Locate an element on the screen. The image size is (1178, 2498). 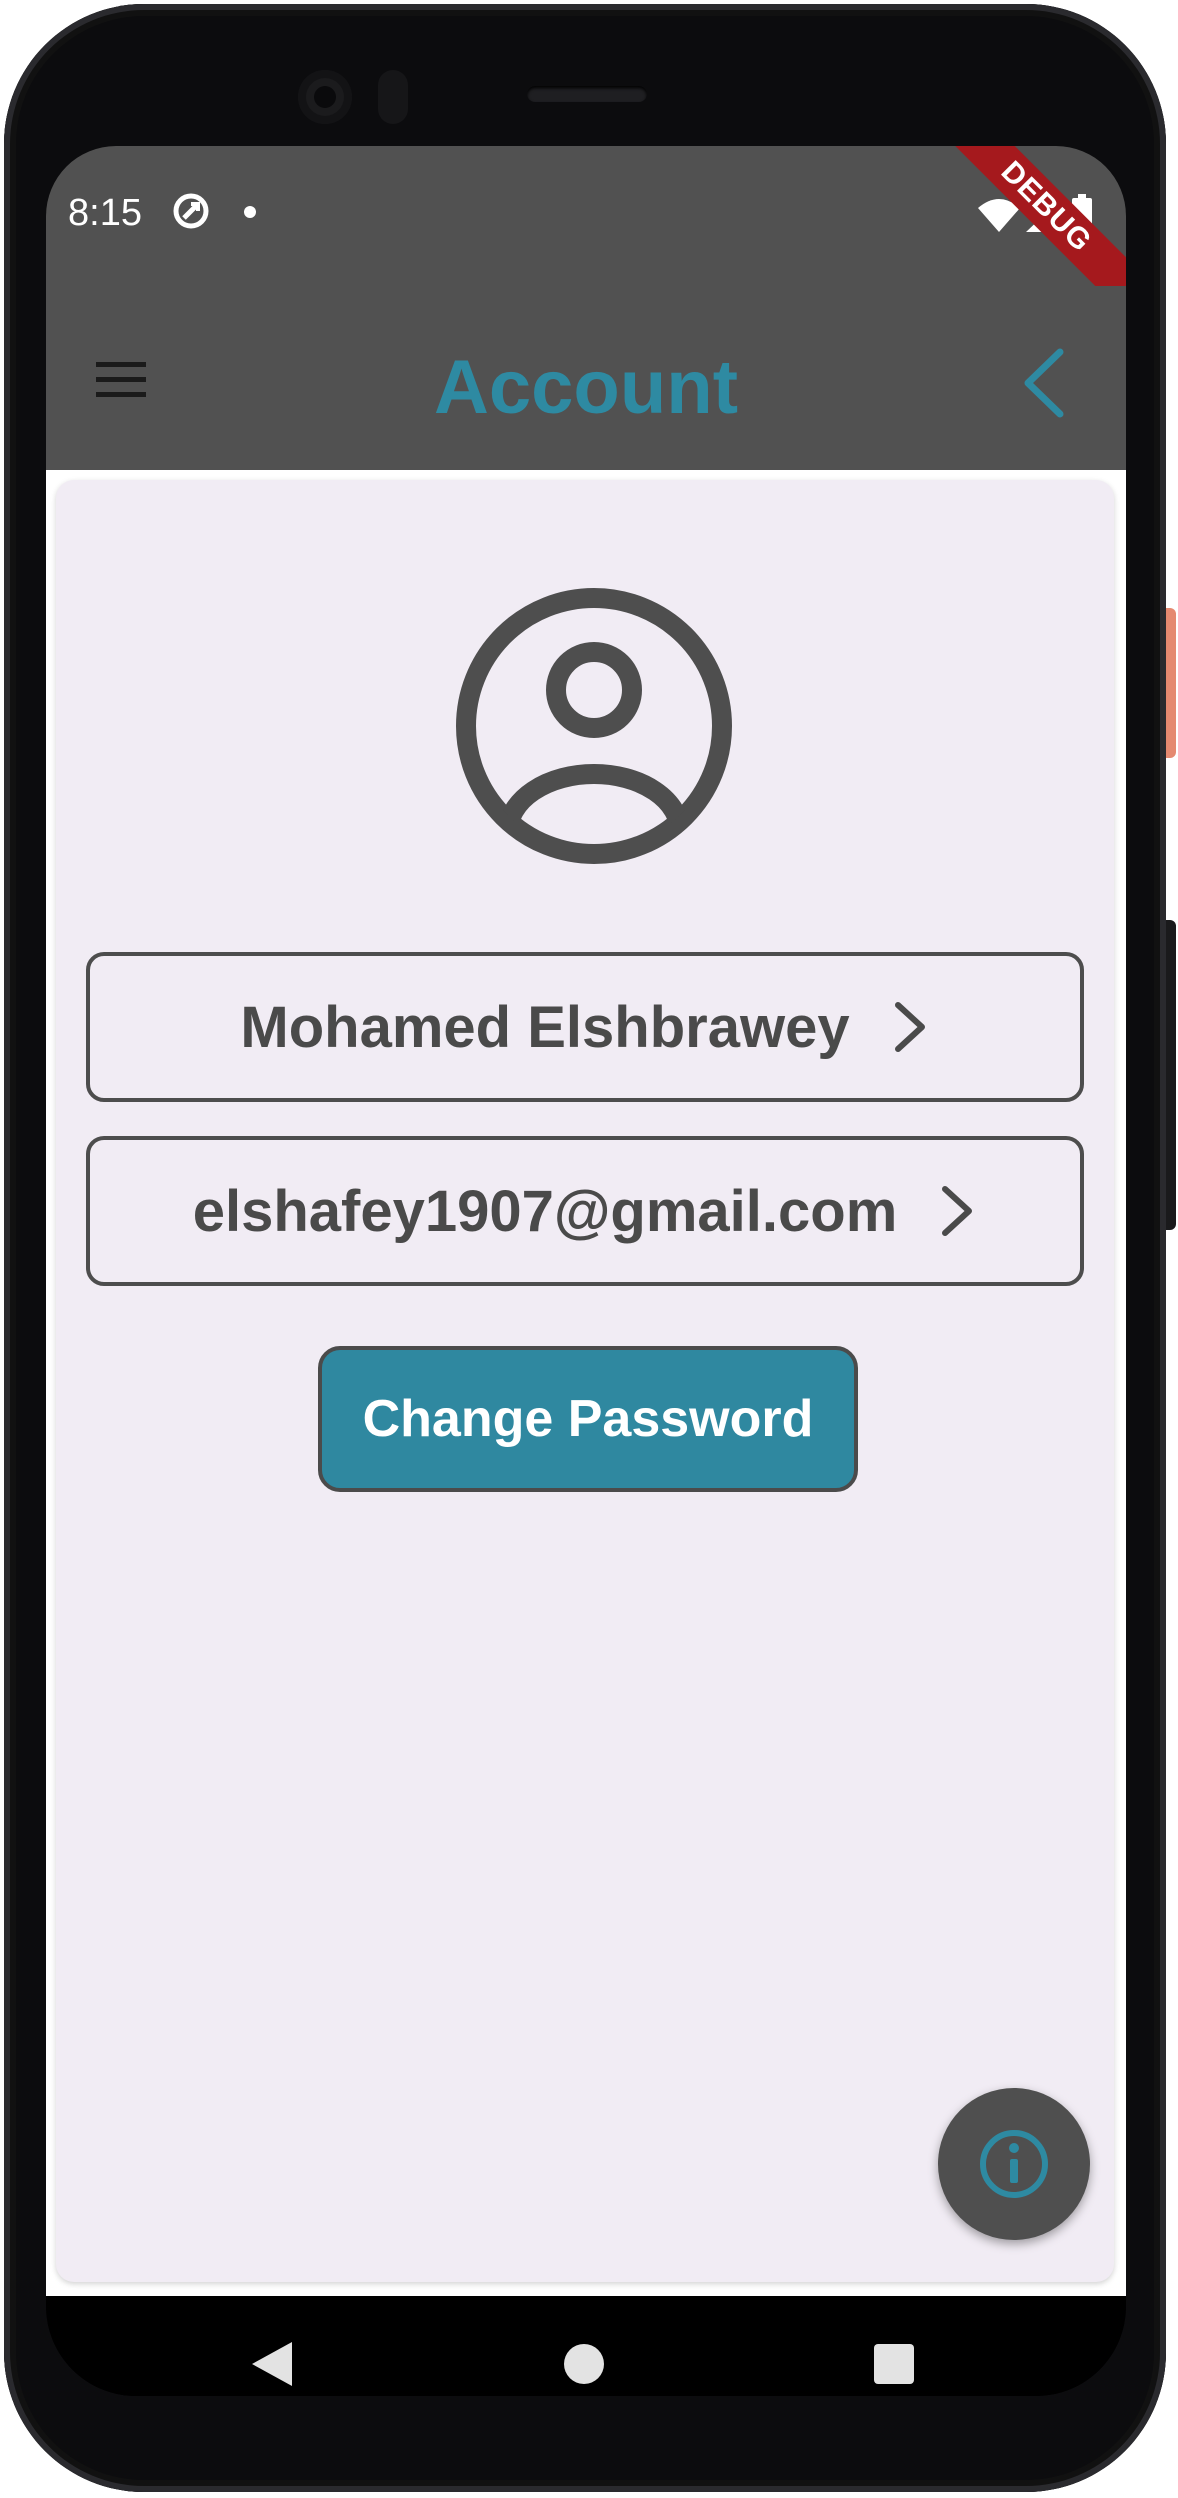
email-button: elshafey1907@gmail.com is located at coordinates (585, 1211).